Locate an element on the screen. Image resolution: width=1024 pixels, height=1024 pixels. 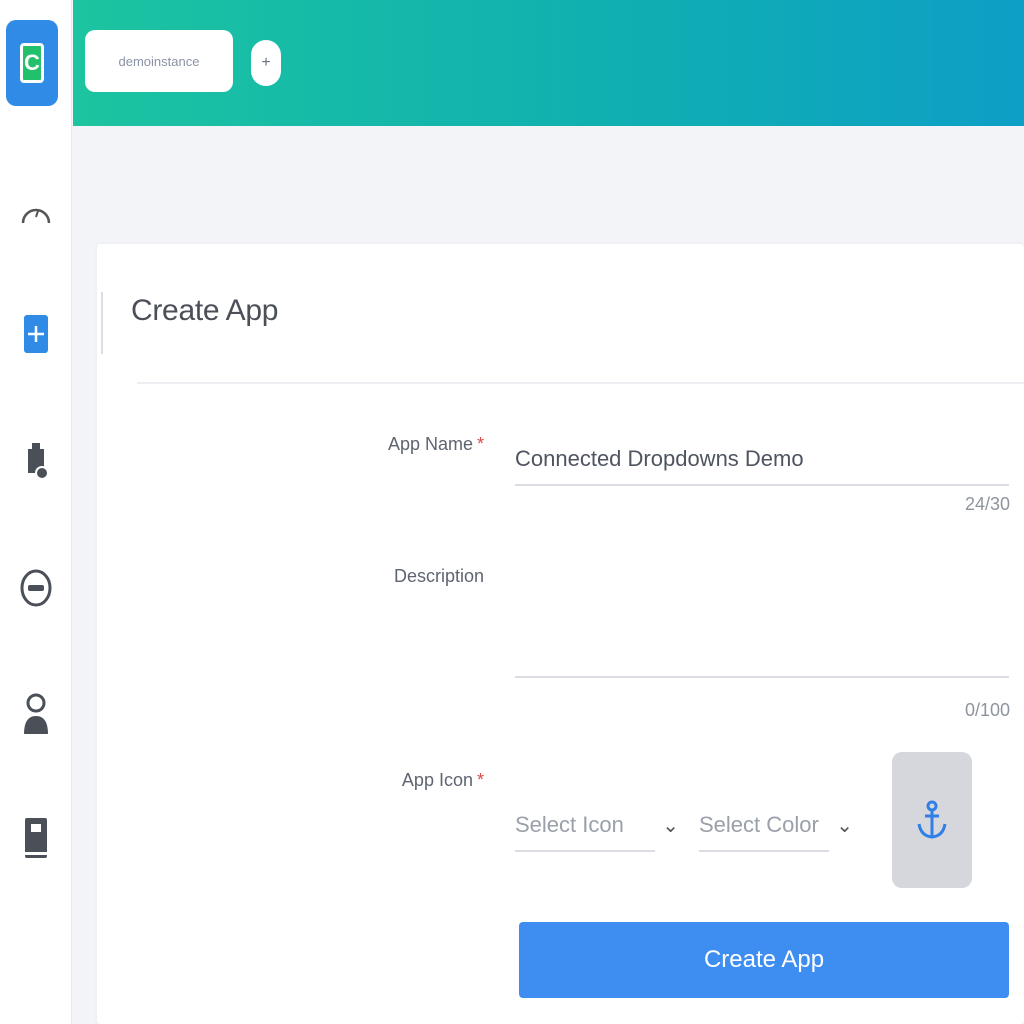
select-icon-dropdown: Select Icon ⌄ is located at coordinates (597, 826).